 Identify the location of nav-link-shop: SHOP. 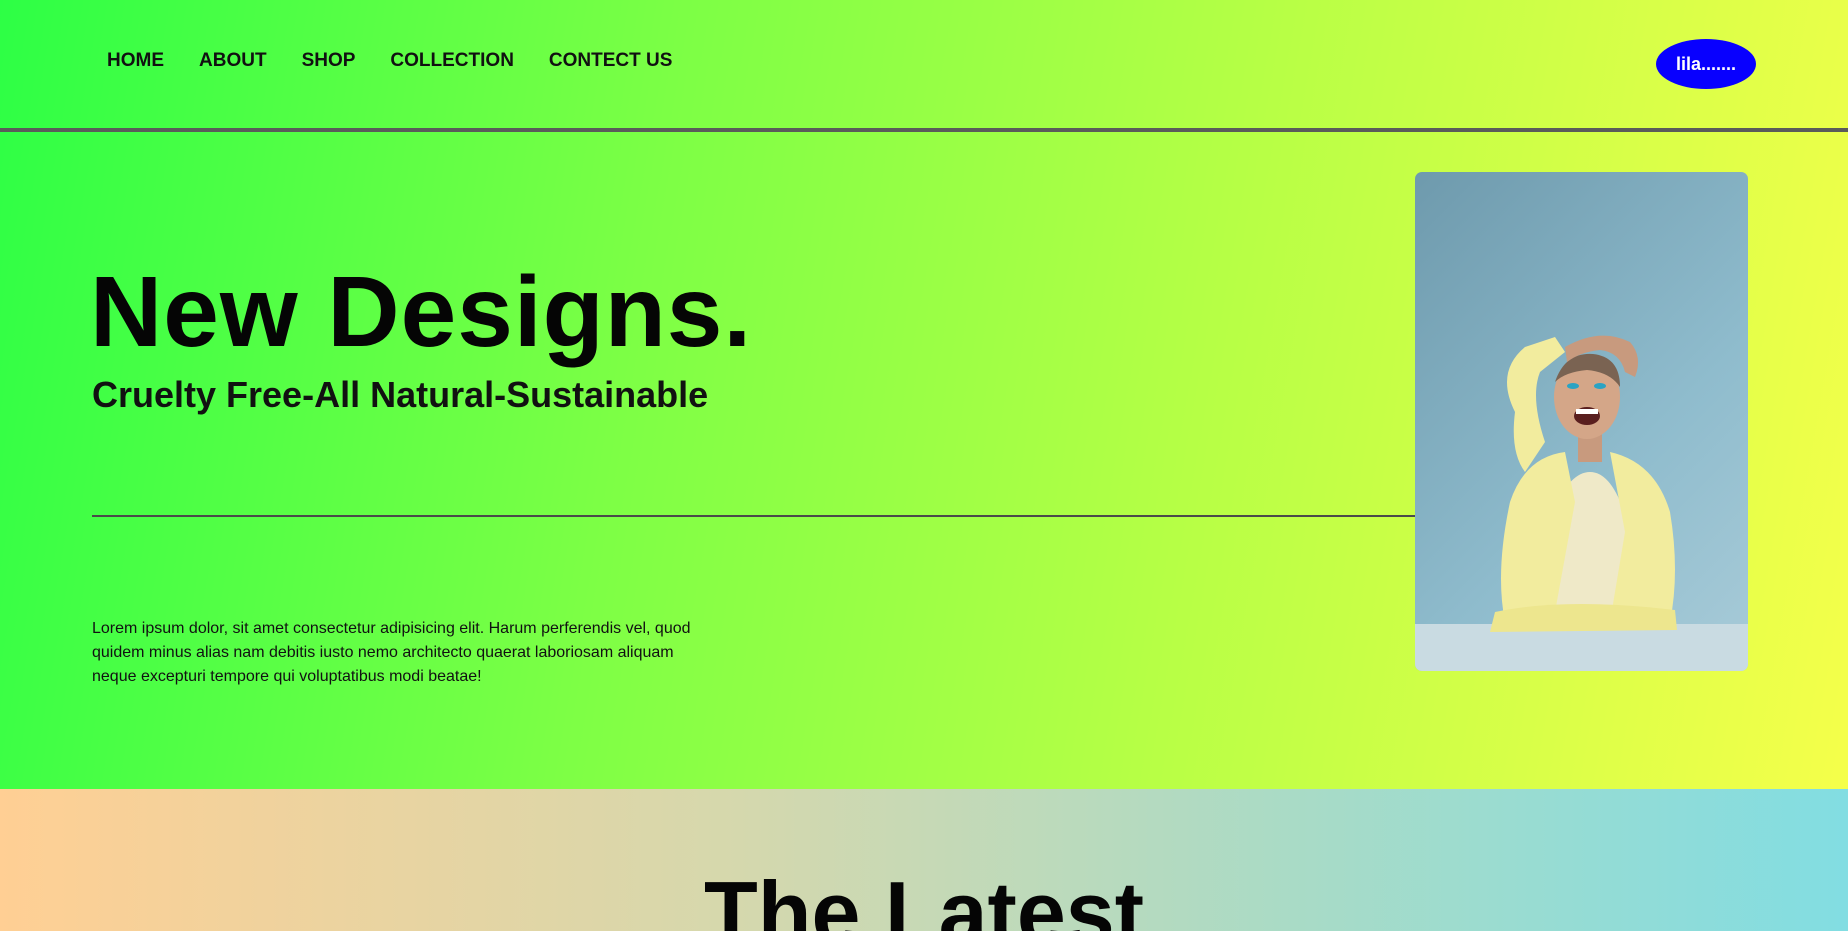
(329, 61).